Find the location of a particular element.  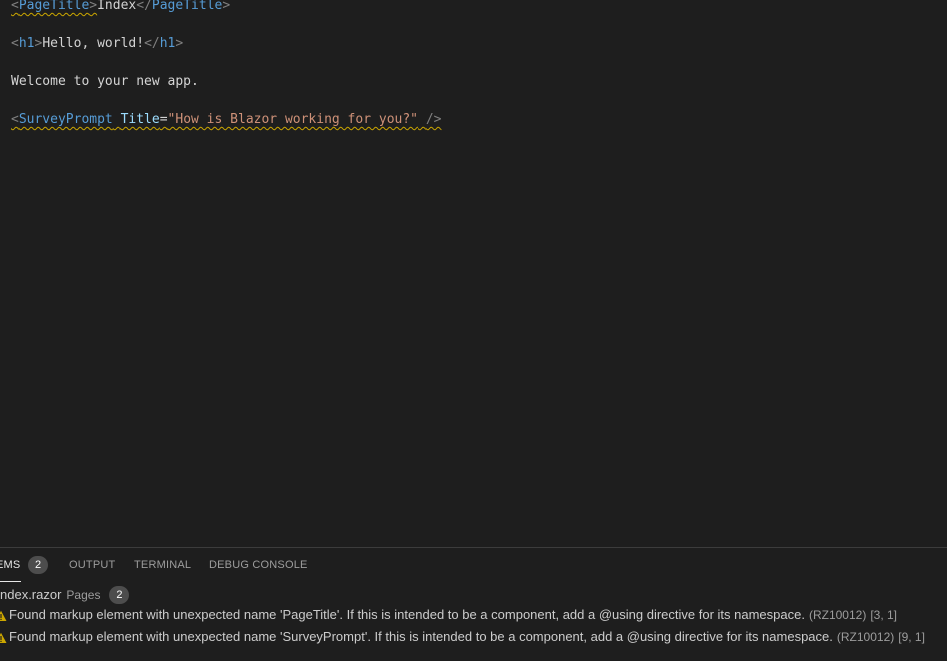

code-line-h1: <h1>Hello, world!</h1> is located at coordinates (97, 43).